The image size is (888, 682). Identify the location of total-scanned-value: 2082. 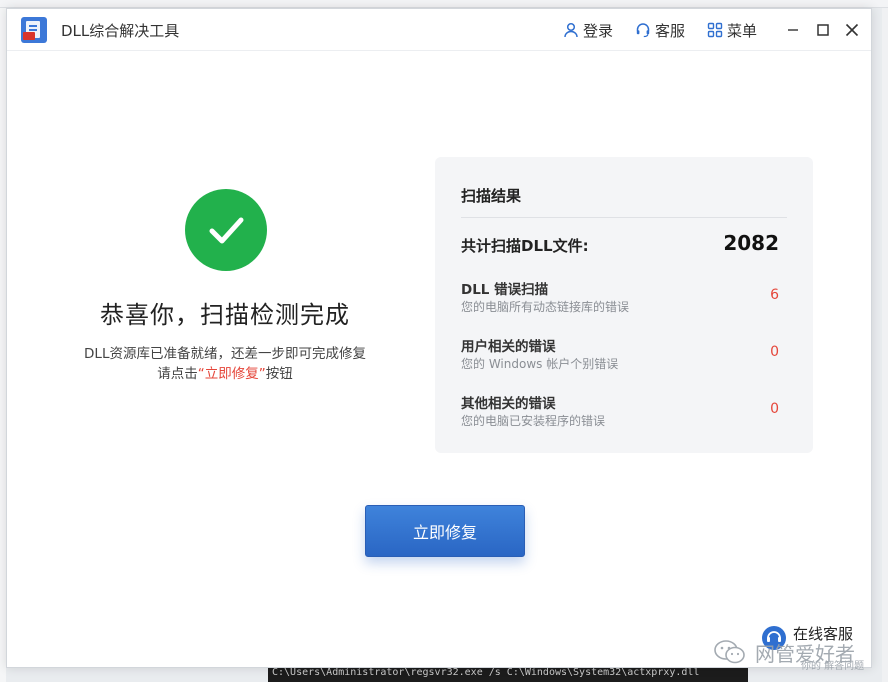
(751, 243).